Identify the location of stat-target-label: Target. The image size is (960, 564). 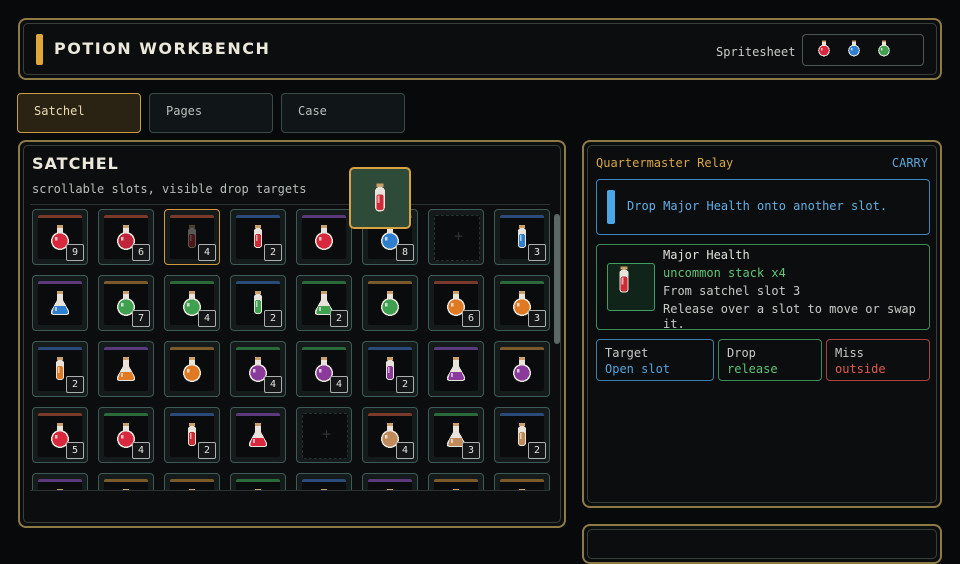
(627, 353).